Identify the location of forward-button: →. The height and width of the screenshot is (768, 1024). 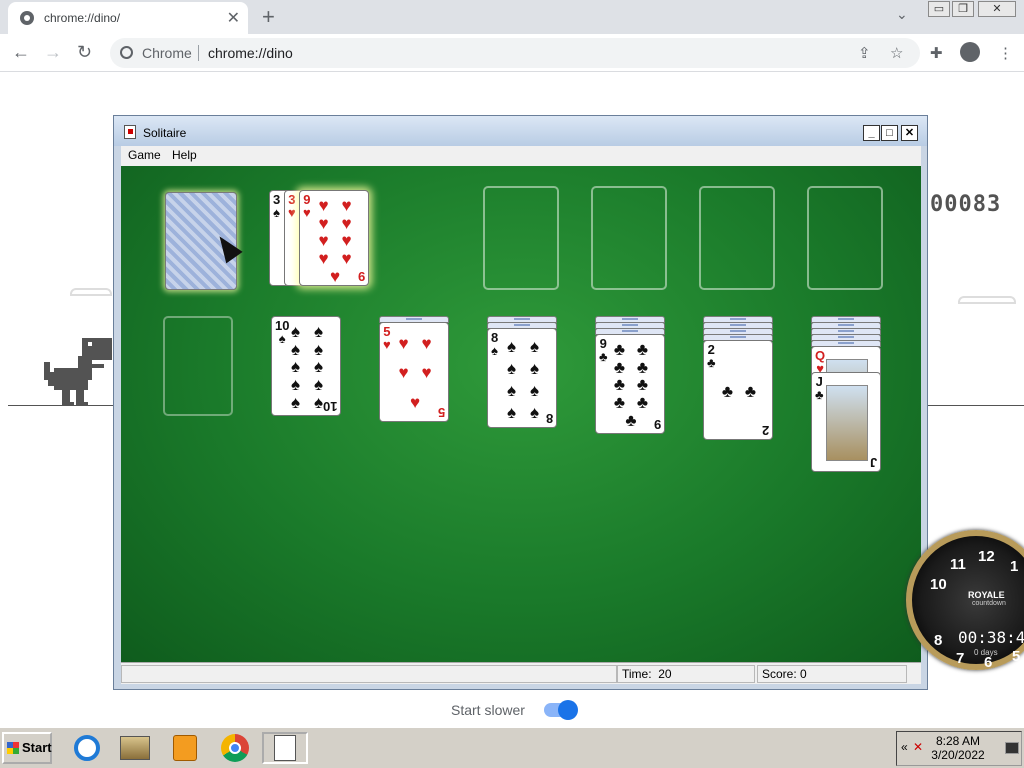
(53, 52).